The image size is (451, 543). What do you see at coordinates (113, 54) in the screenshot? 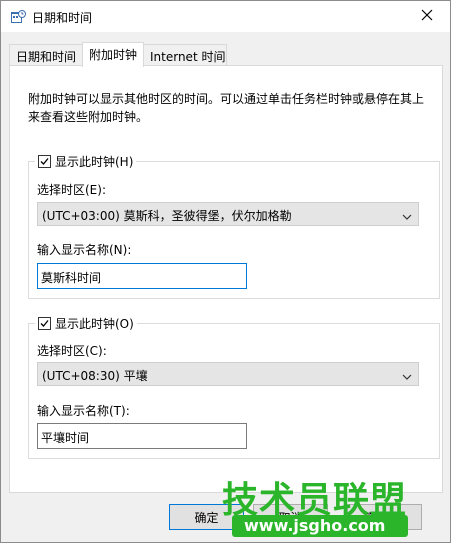
I see `tab-additional-clocks: 附加时钟` at bounding box center [113, 54].